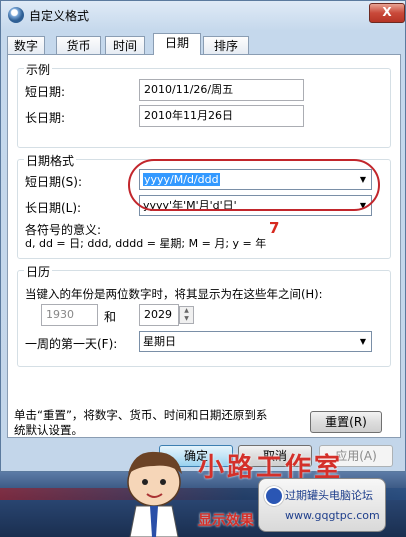  What do you see at coordinates (221, 90) in the screenshot?
I see `short-example-field: 2010/11/26/周五` at bounding box center [221, 90].